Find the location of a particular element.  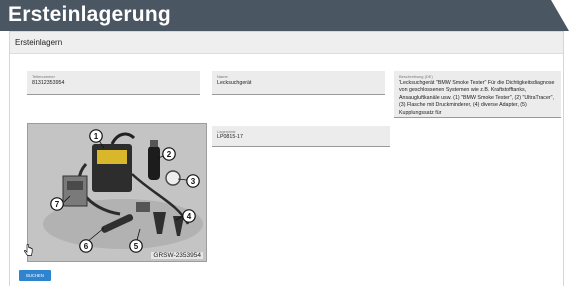

banner-corner is located at coordinates (560, 15).